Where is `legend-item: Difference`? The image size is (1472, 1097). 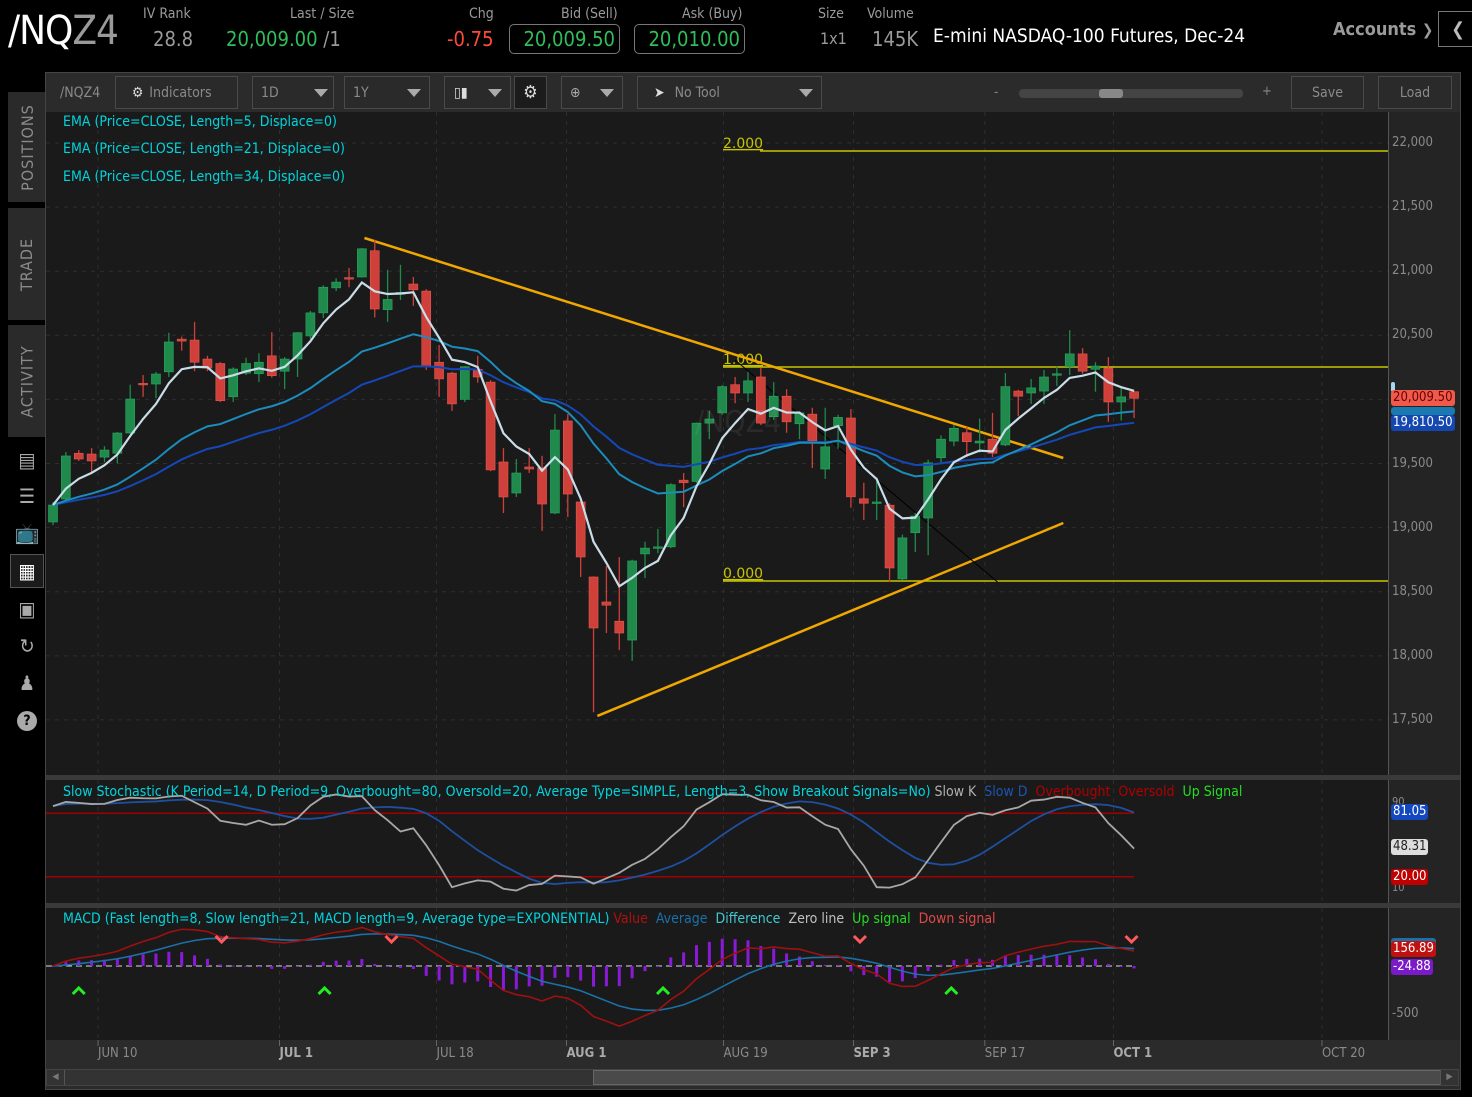 legend-item: Difference is located at coordinates (748, 919).